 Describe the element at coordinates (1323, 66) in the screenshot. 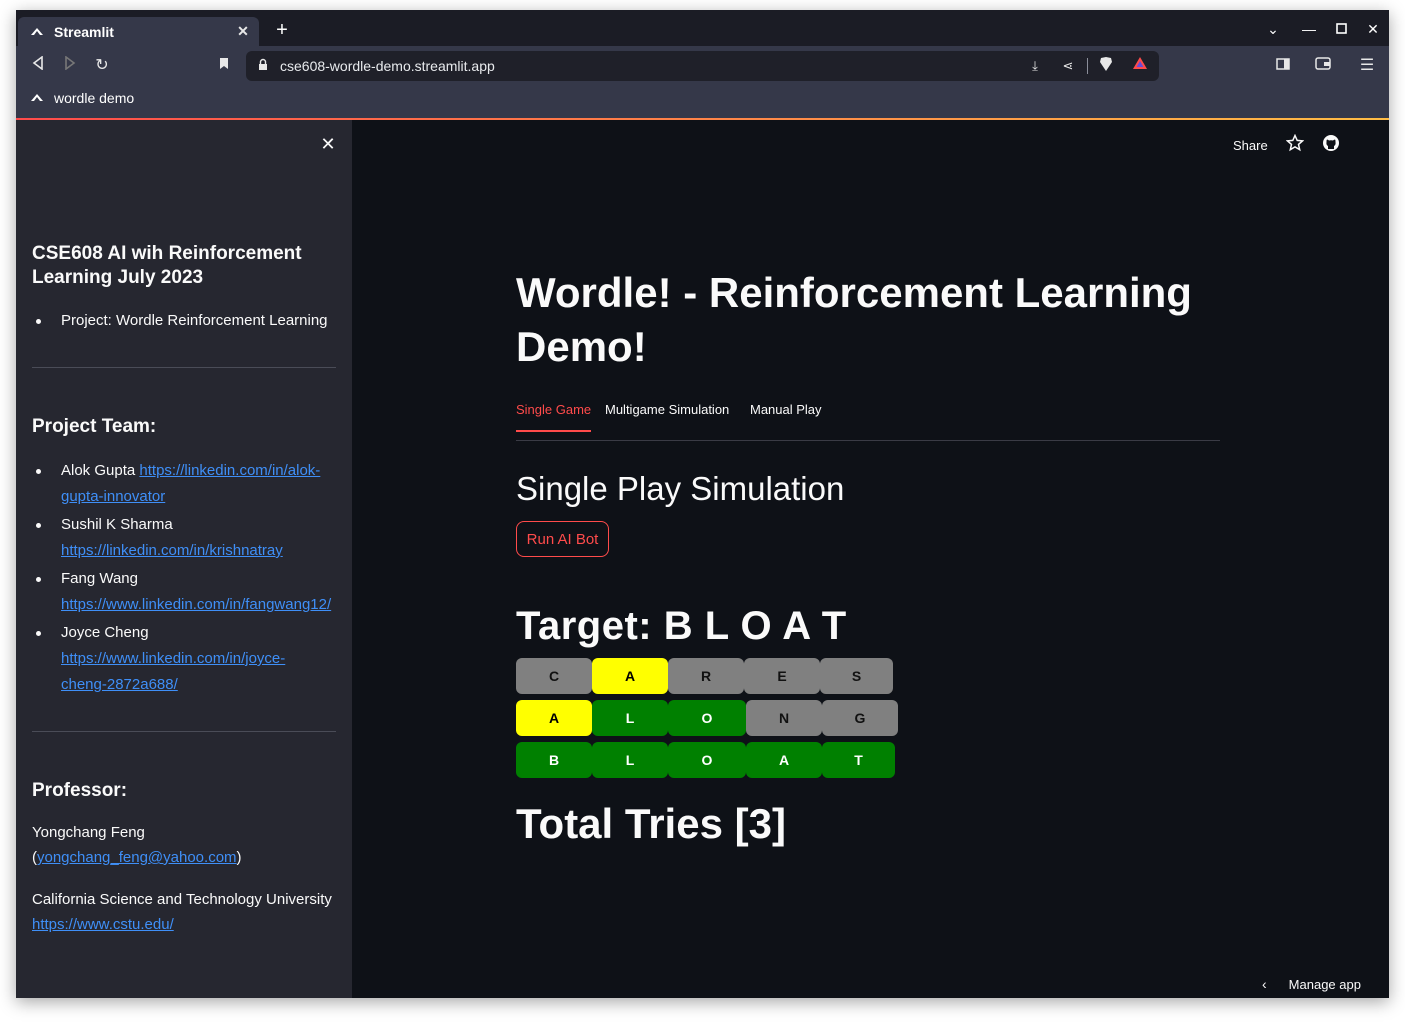

I see `wallet-icon` at that location.